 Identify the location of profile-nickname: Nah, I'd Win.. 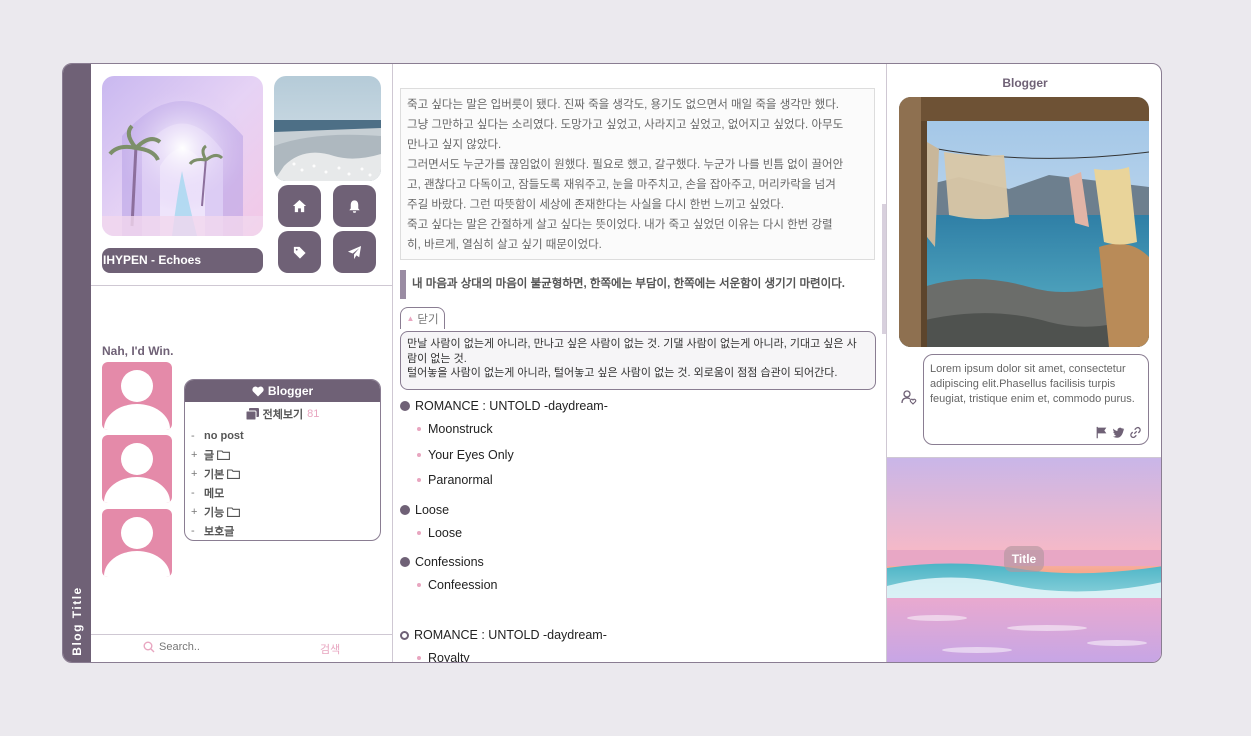
(138, 351).